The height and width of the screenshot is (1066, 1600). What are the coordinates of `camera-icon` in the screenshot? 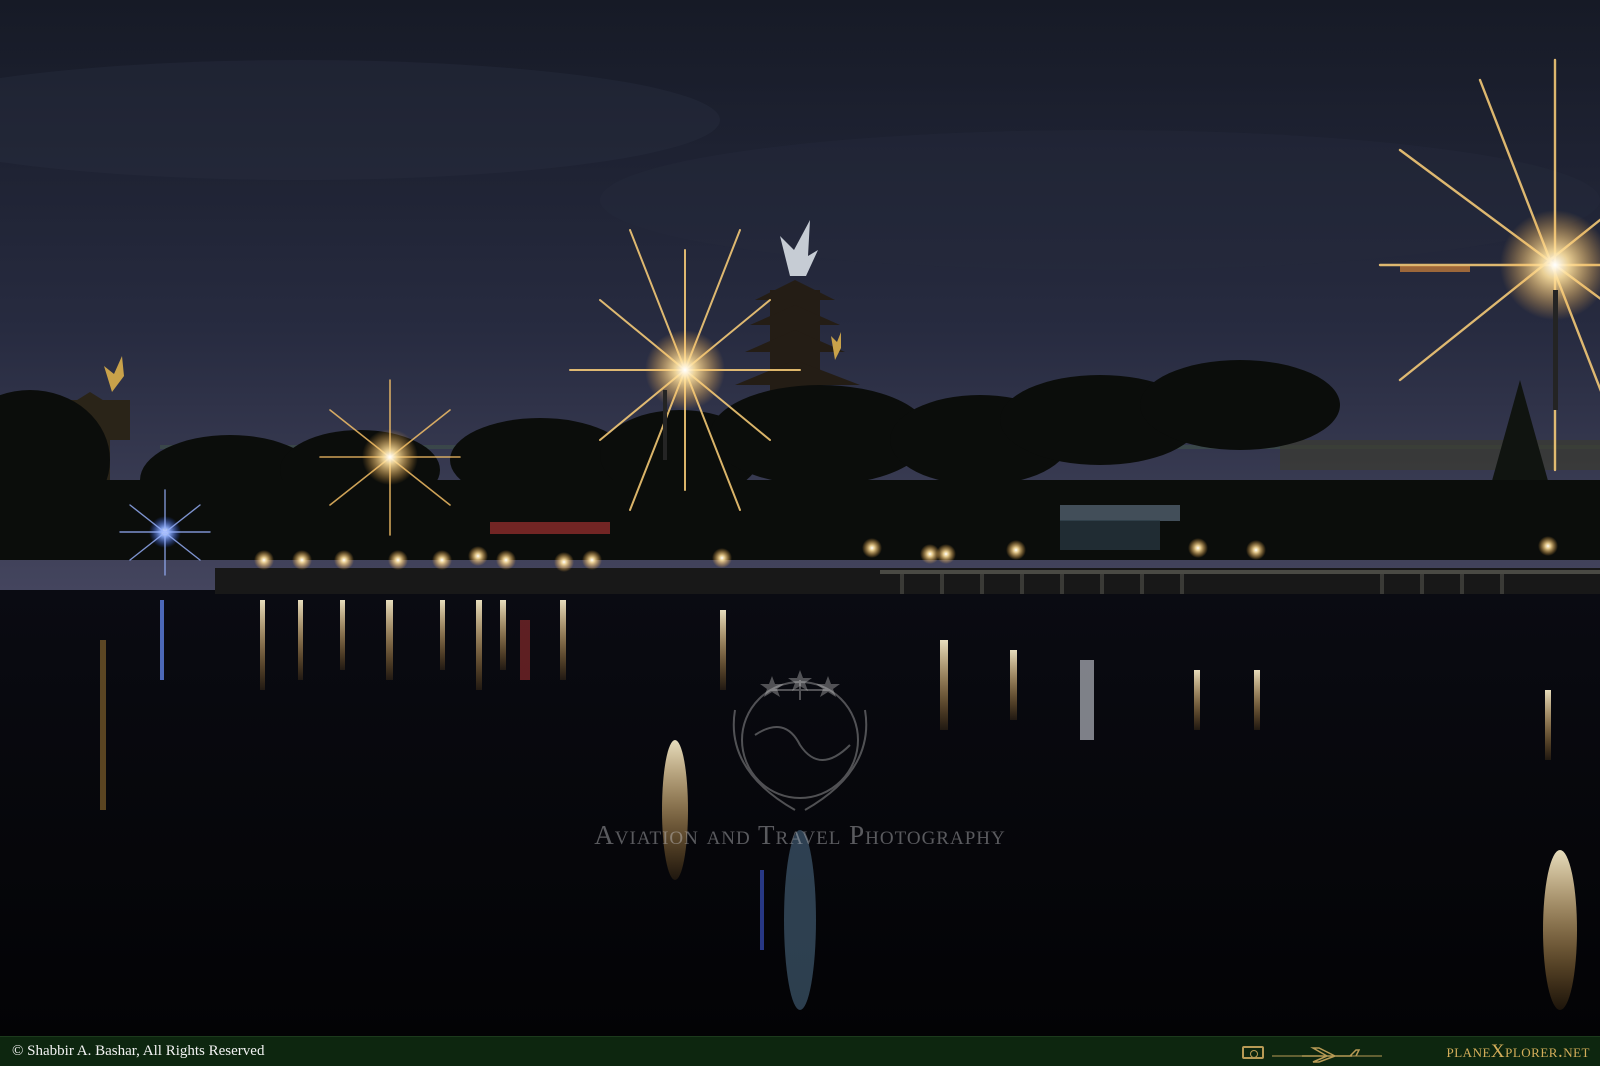 It's located at (1253, 1052).